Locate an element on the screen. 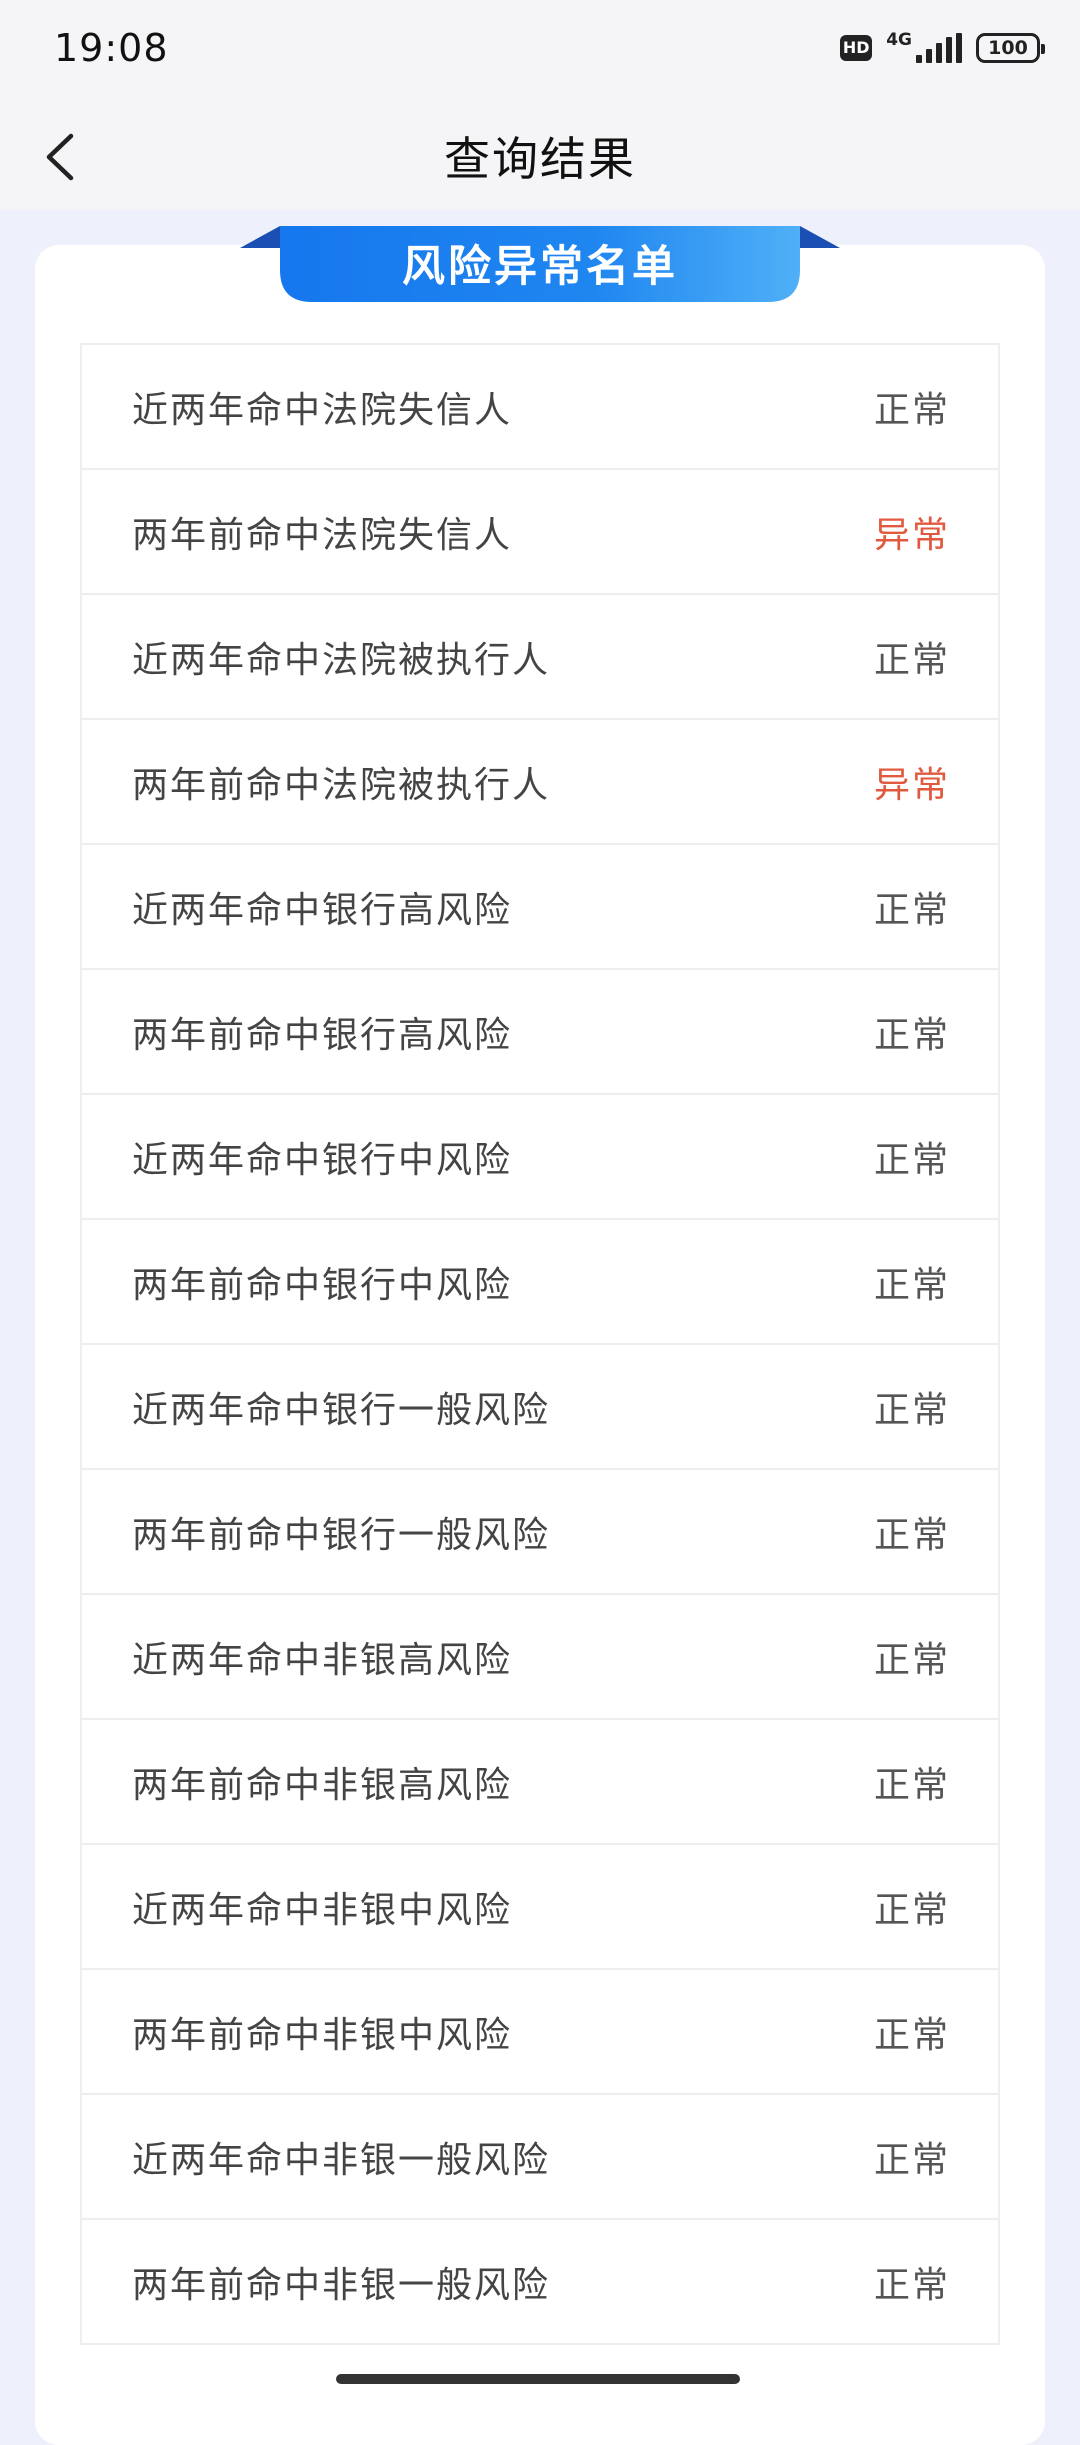 The width and height of the screenshot is (1080, 2445). list-item: 两年前命中非银一般风险 正常 is located at coordinates (540, 2282).